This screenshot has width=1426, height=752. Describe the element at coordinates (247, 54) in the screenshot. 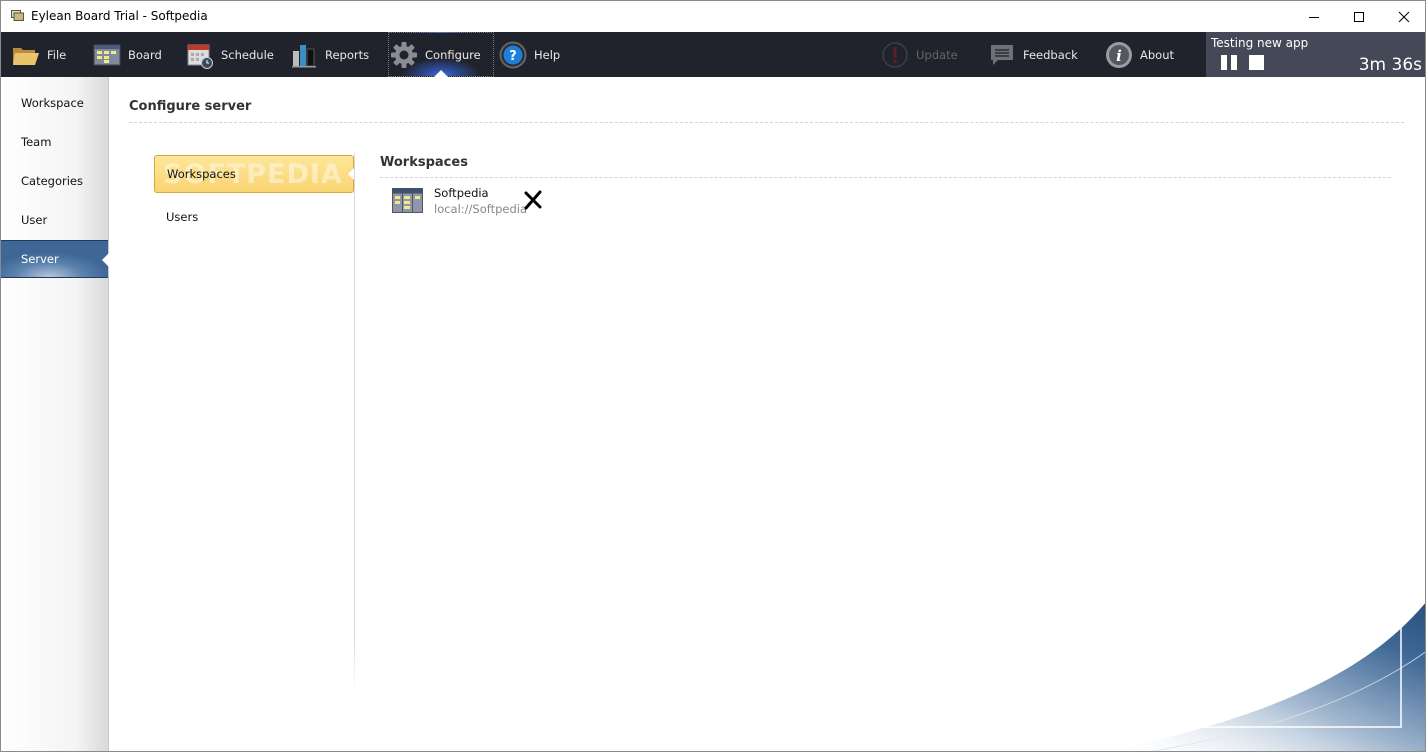

I see `toolbar-schedule-label: Schedule` at that location.